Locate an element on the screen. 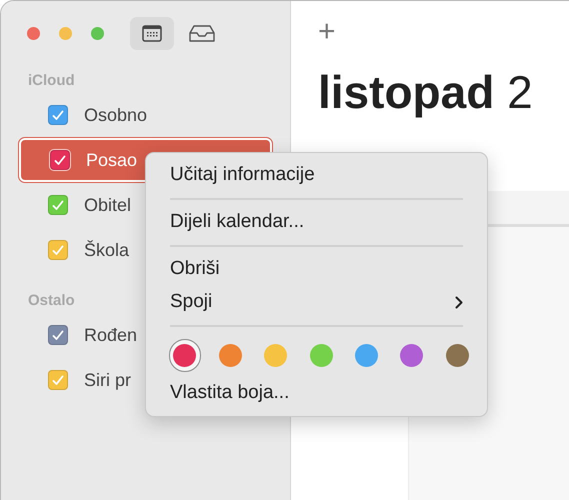  calendar-name: Škola is located at coordinates (107, 250).